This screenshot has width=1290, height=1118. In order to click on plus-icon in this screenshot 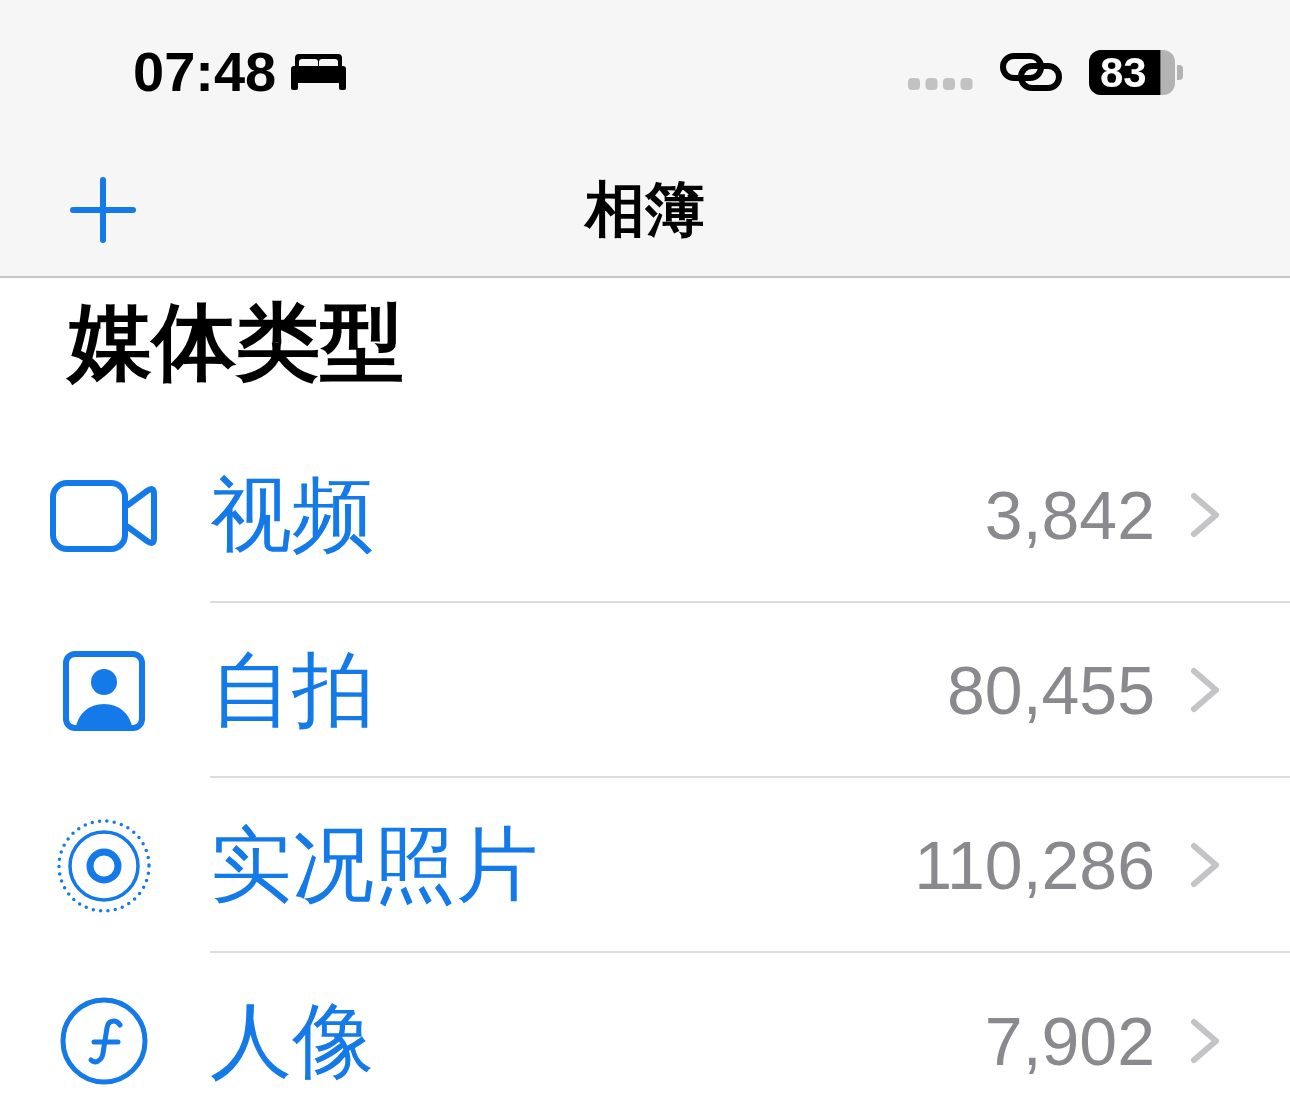, I will do `click(103, 210)`.